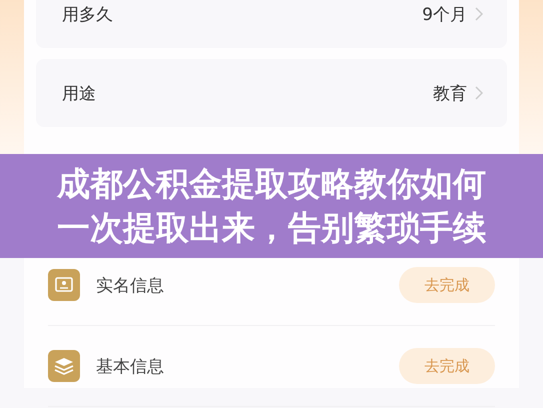  Describe the element at coordinates (64, 366) in the screenshot. I see `layers-icon` at that location.